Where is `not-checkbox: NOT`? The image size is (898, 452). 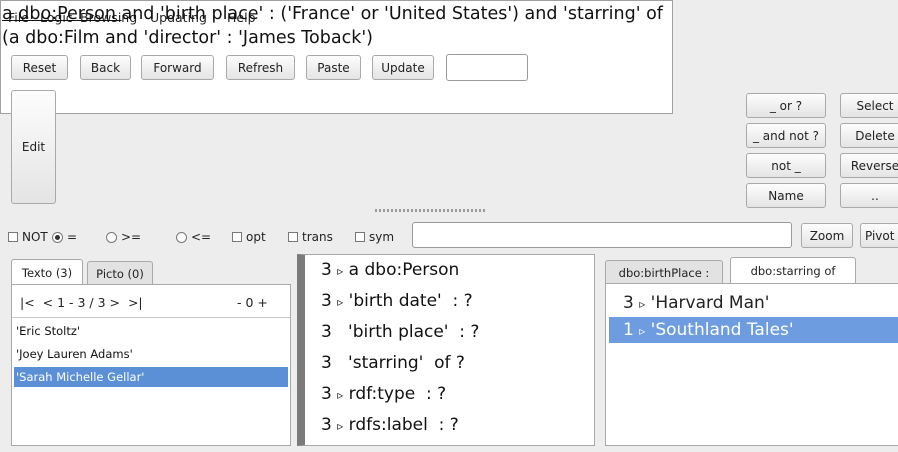 not-checkbox: NOT is located at coordinates (28, 237).